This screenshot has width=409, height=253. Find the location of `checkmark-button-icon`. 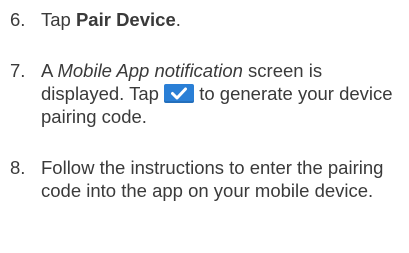

checkmark-button-icon is located at coordinates (179, 93).